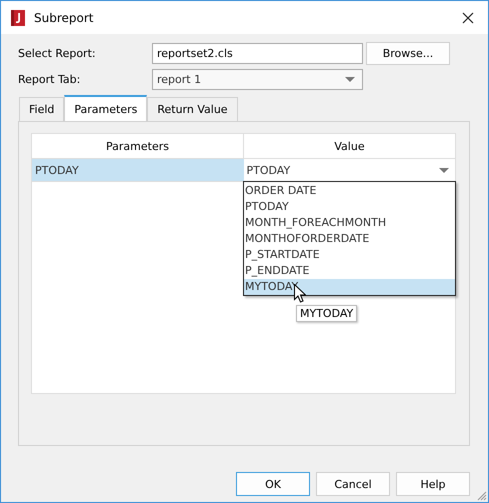  I want to click on field-label: Select Report:, so click(57, 53).